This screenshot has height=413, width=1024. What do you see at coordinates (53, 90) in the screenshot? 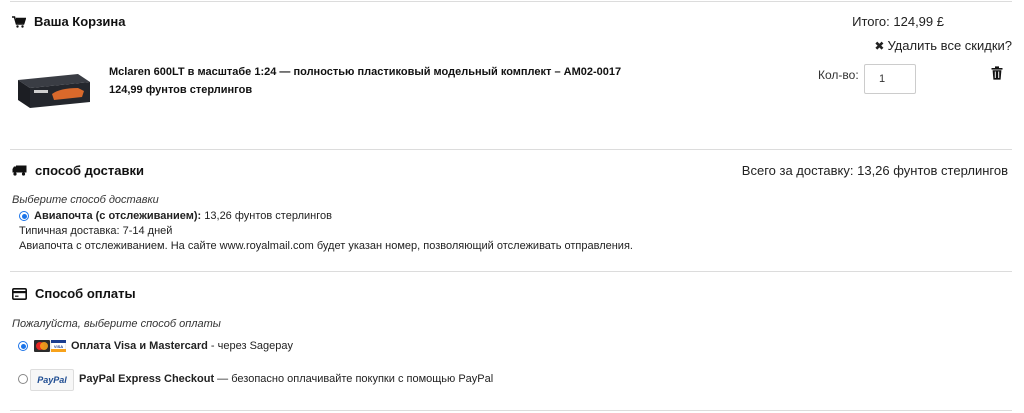
I see `product-image` at bounding box center [53, 90].